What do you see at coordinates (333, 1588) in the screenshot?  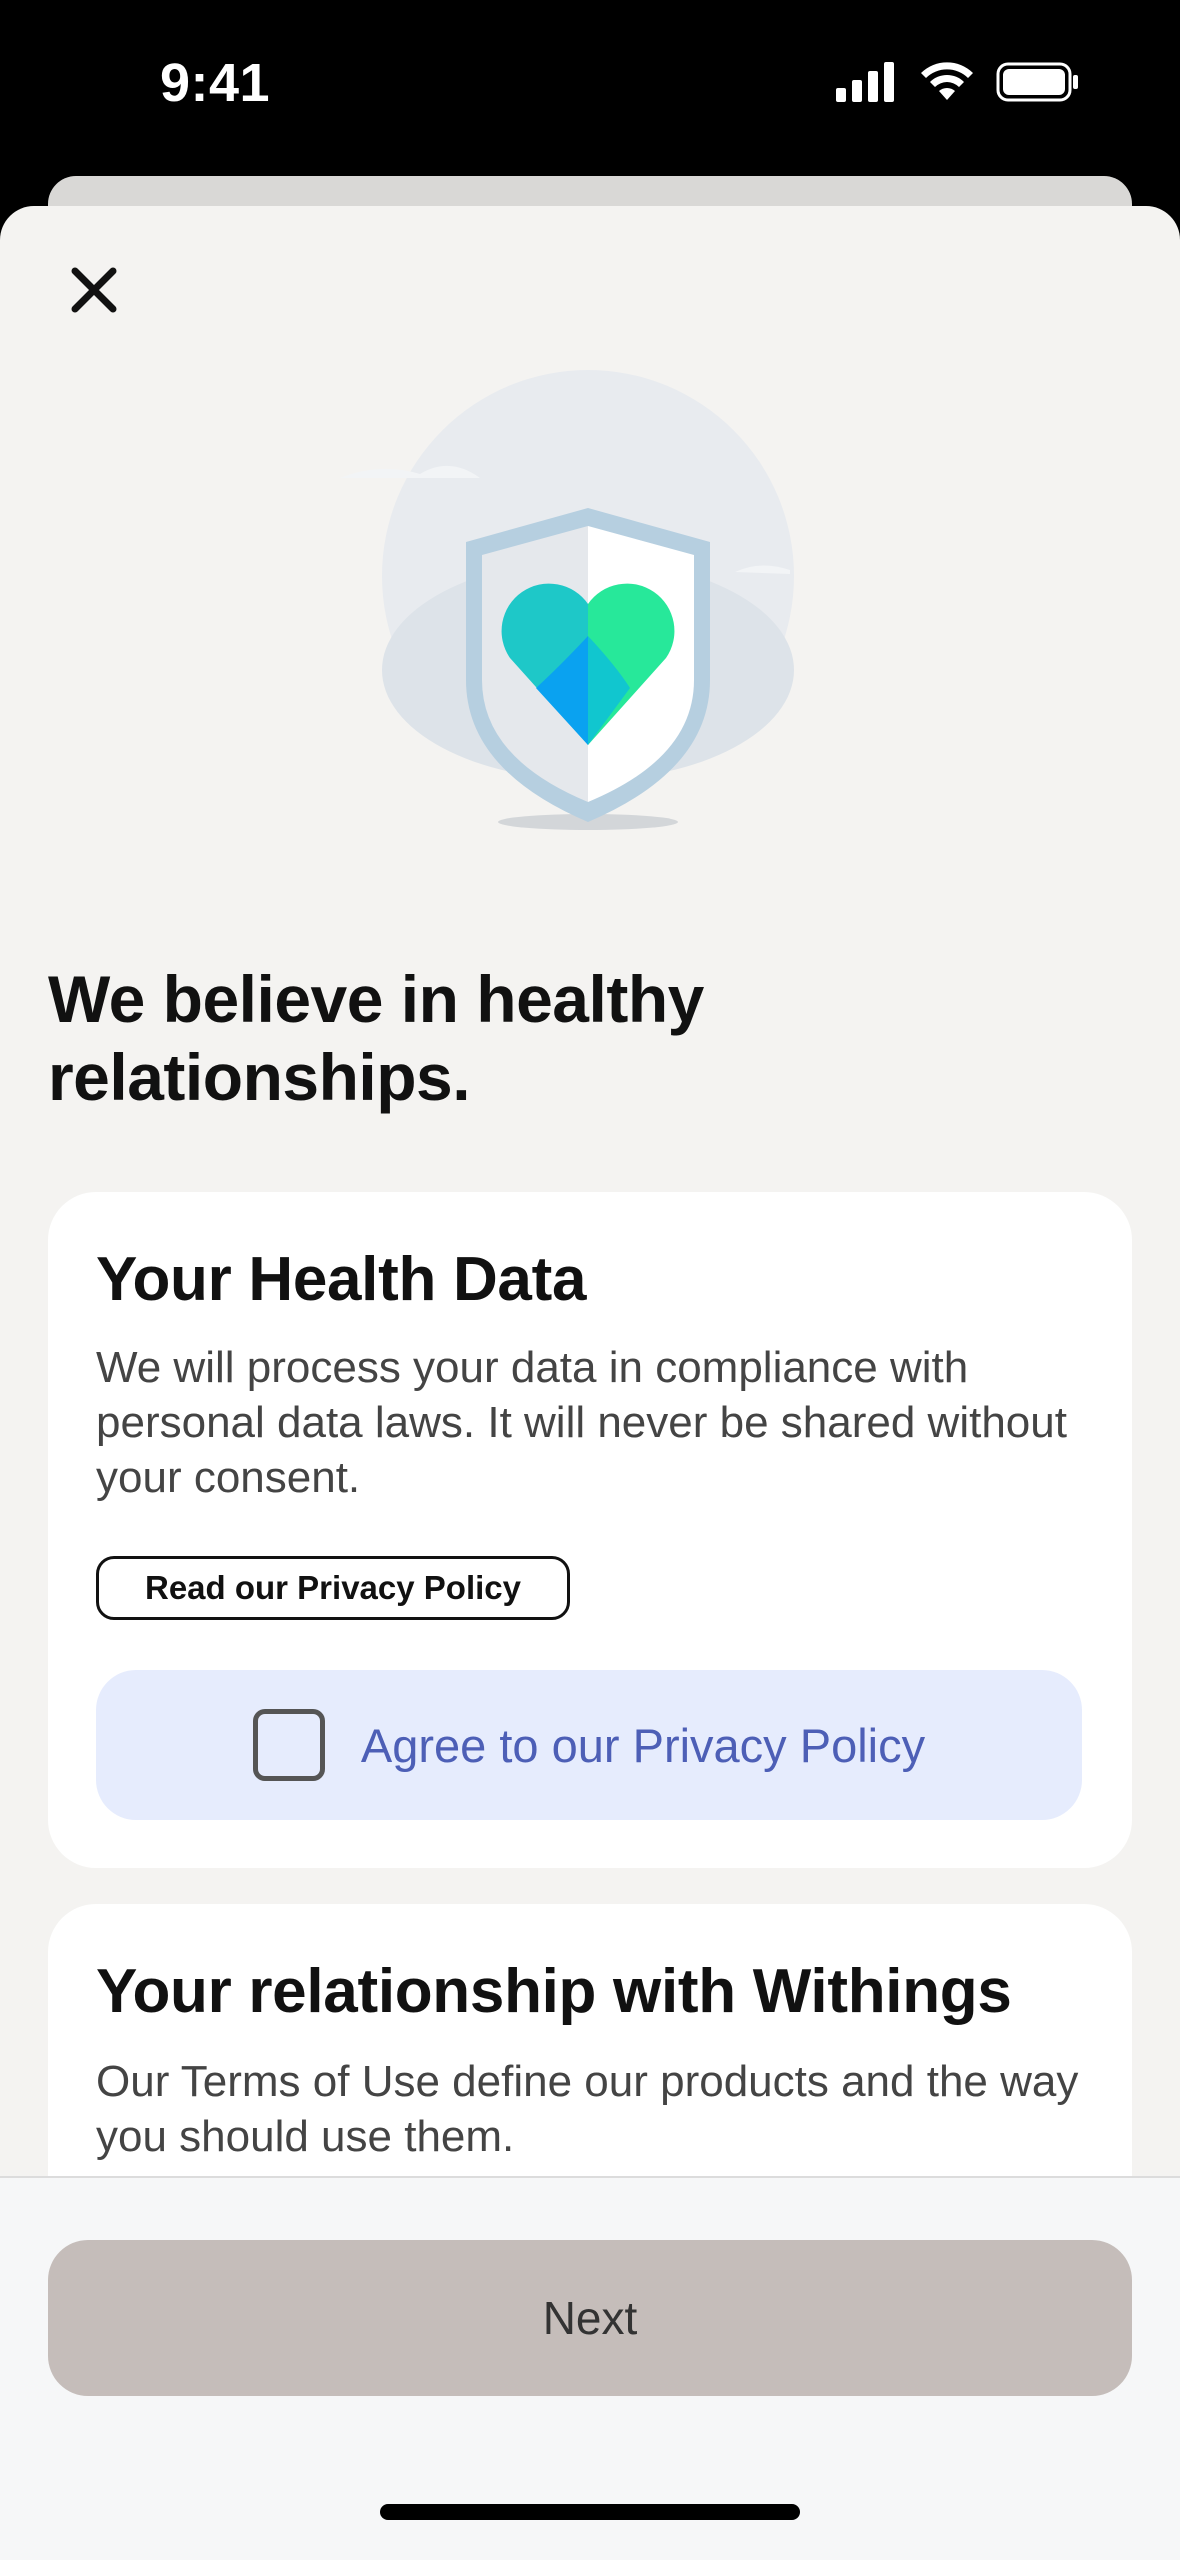 I see `read-privacy-policy-button: Read our Privacy Policy` at bounding box center [333, 1588].